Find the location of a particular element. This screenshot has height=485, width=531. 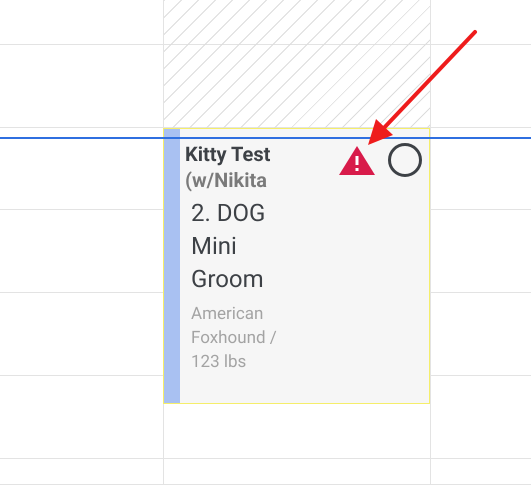

appointment-subtitle: (w/Nikita is located at coordinates (226, 180).